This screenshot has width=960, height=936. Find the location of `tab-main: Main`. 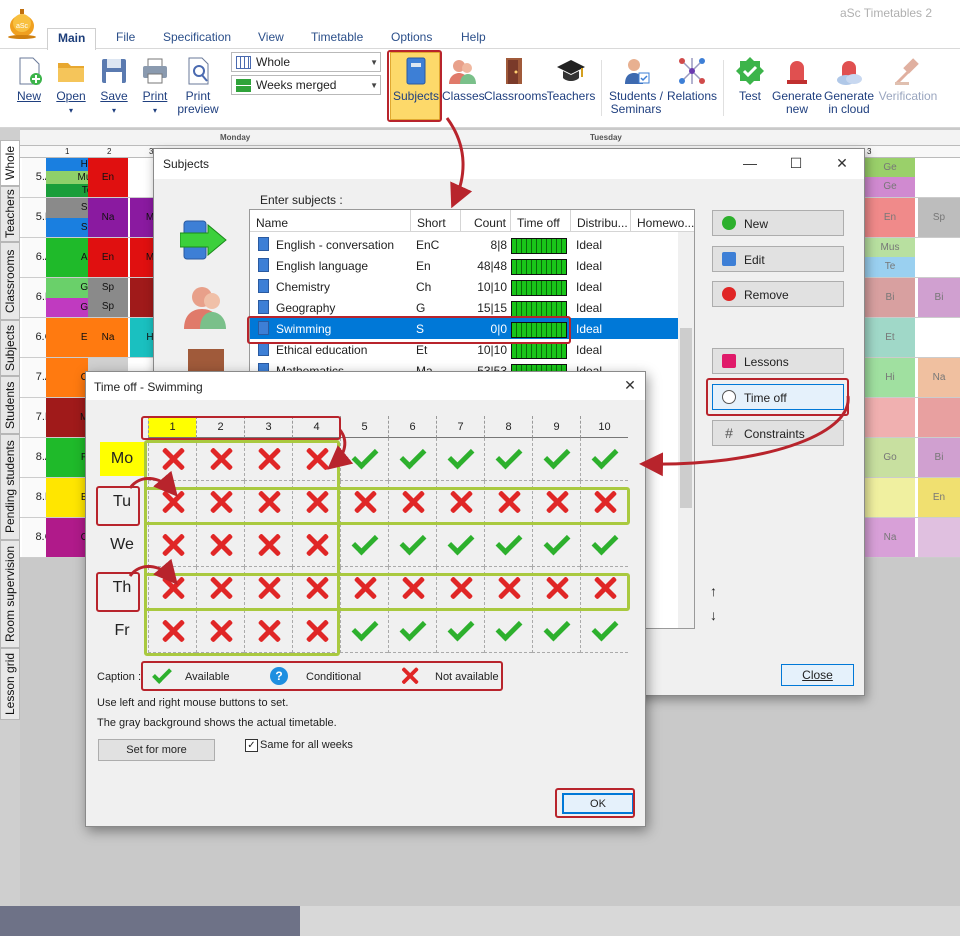

tab-main: Main is located at coordinates (72, 39).